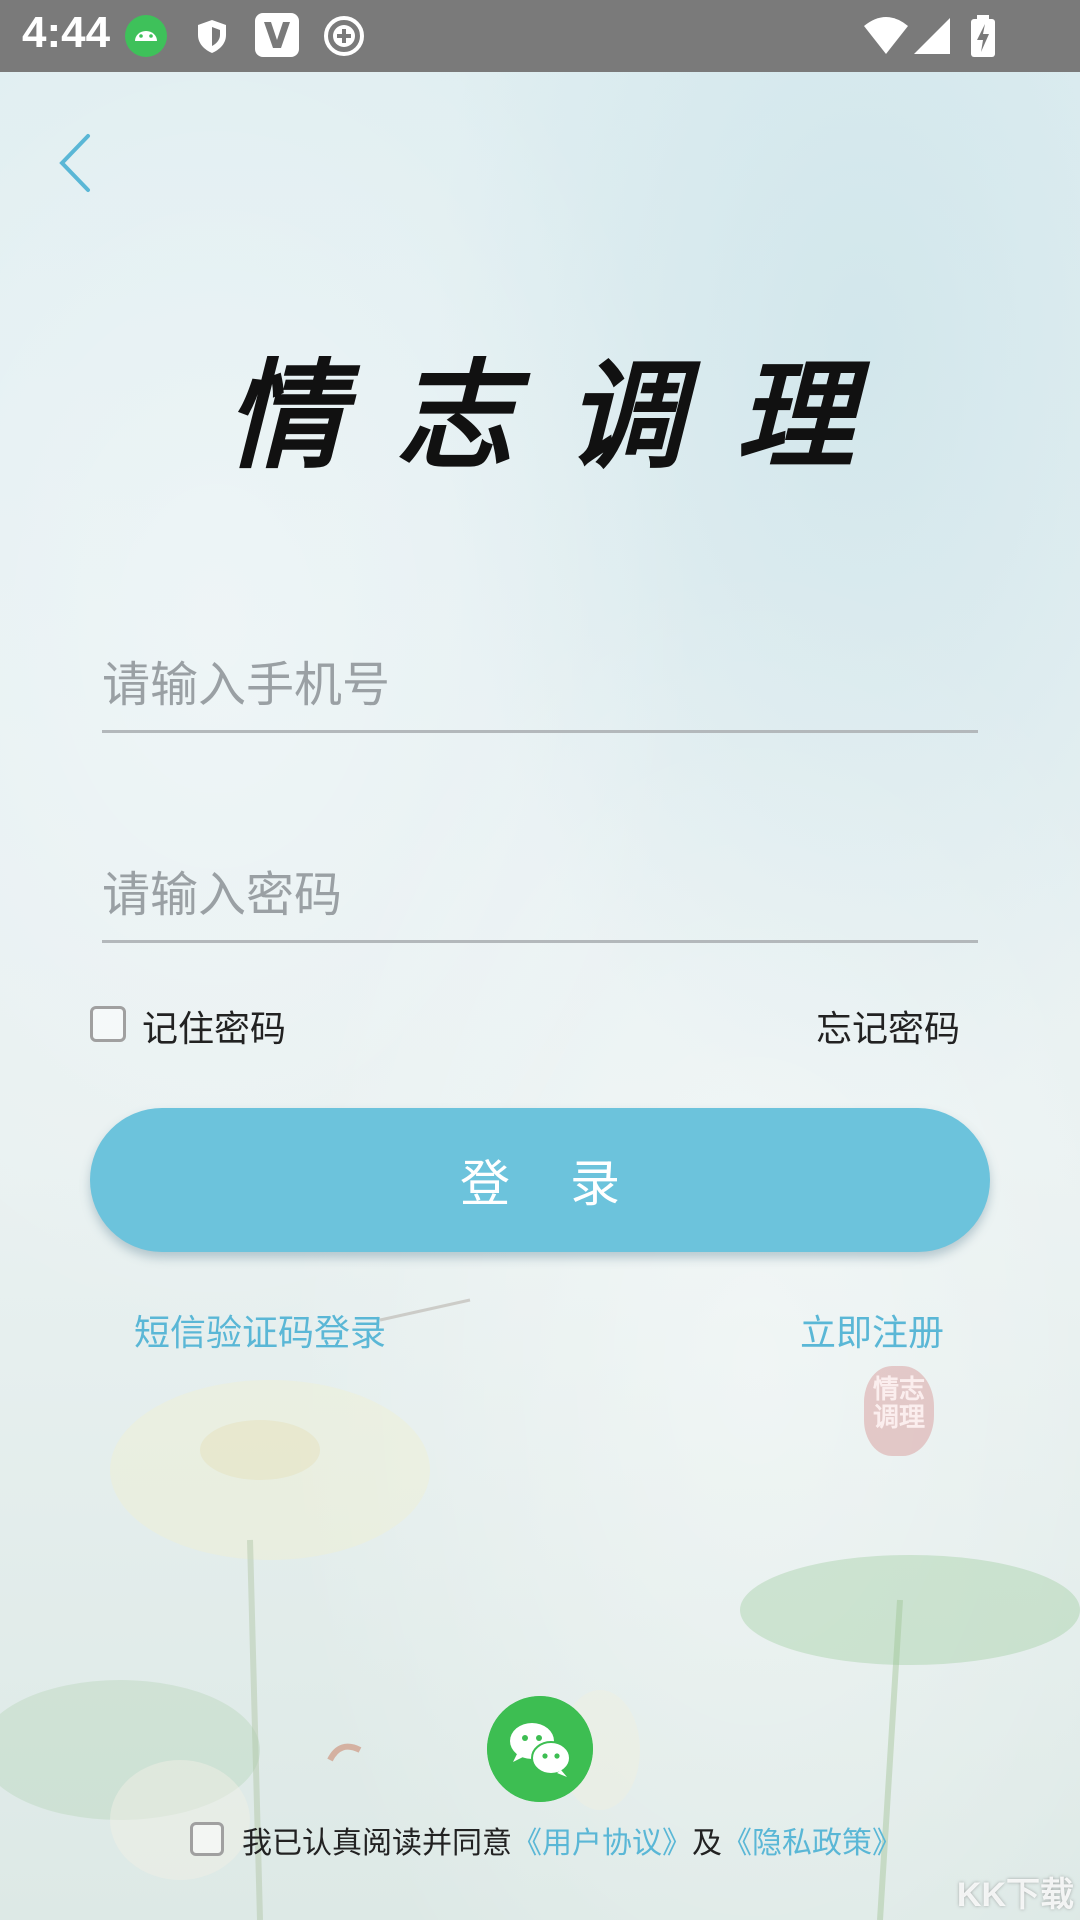  What do you see at coordinates (812, 1843) in the screenshot?
I see `privacy-policy-link: 《隐私政策》` at bounding box center [812, 1843].